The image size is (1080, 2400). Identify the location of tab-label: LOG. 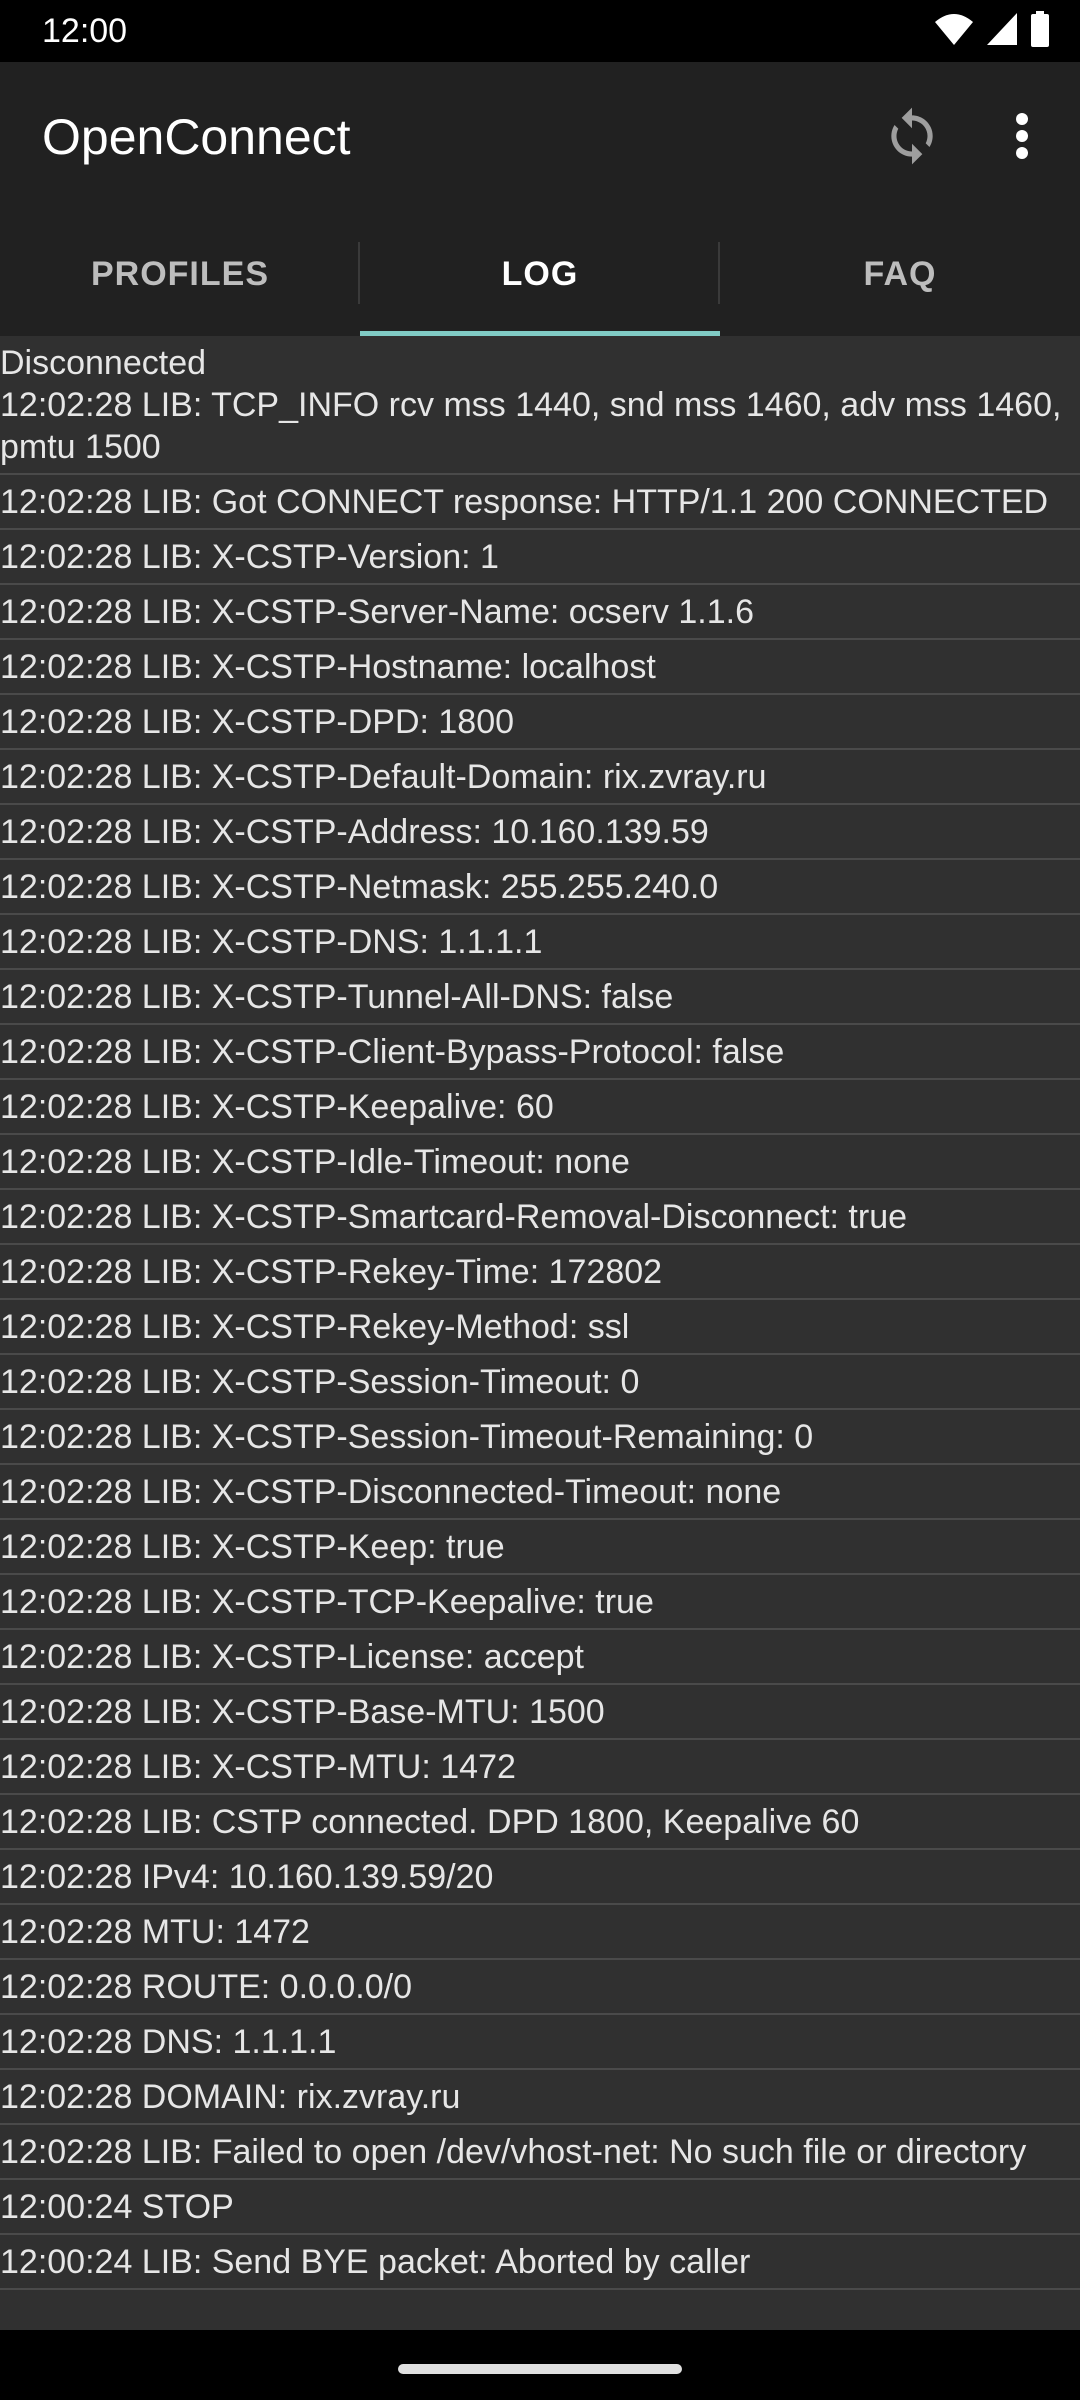
(540, 273).